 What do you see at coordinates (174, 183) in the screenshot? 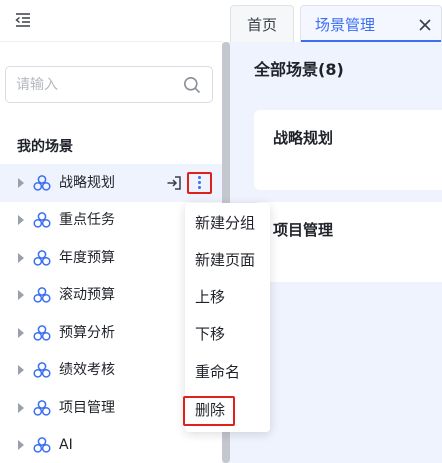
I see `open-scene-icon` at bounding box center [174, 183].